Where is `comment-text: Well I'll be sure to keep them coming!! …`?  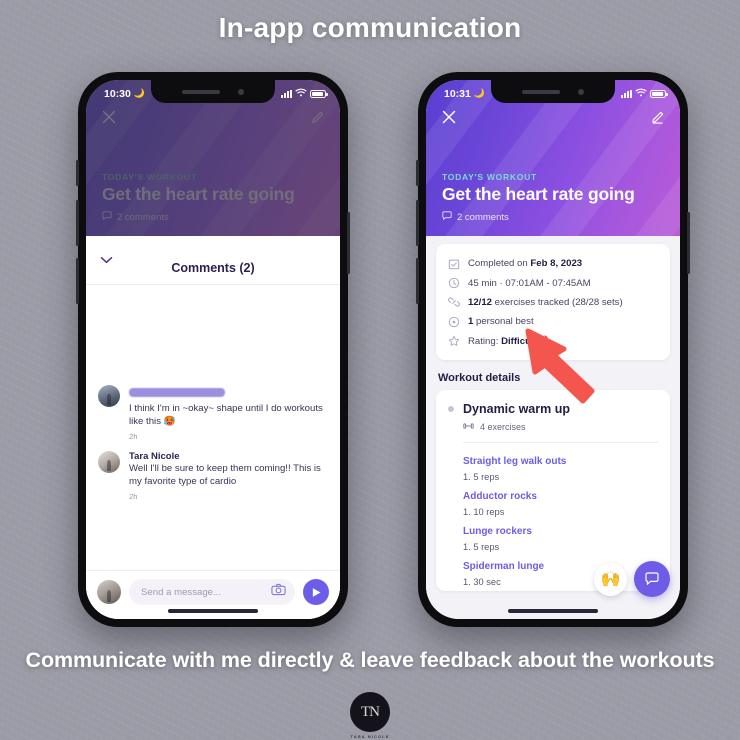 comment-text: Well I'll be sure to keep them coming!! … is located at coordinates (225, 474).